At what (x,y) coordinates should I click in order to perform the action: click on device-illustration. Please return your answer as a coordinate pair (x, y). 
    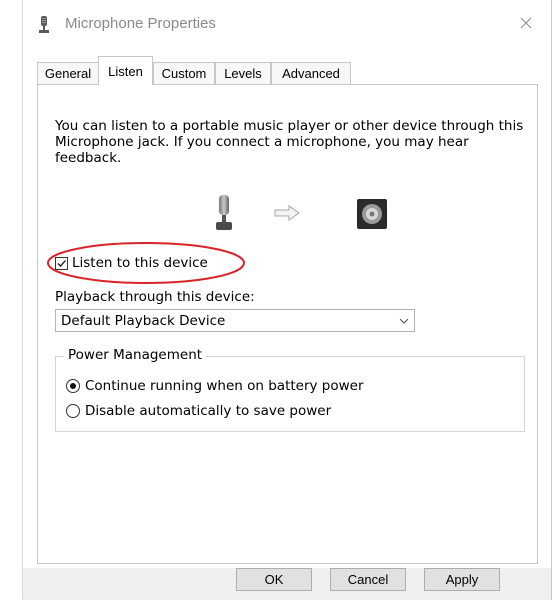
    Looking at the image, I should click on (304, 213).